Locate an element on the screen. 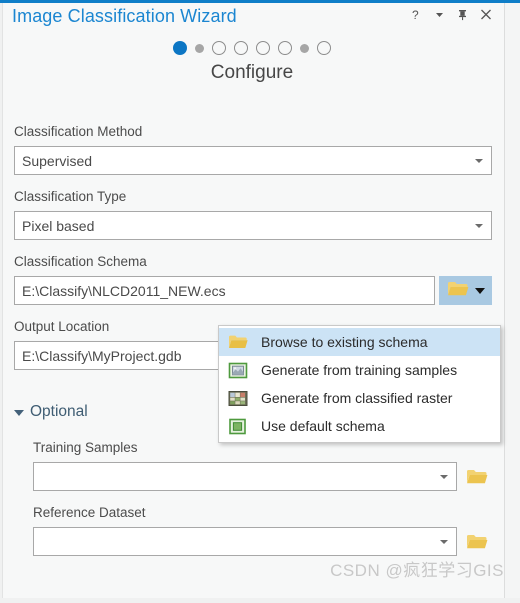 This screenshot has height=603, width=520. classification-type-dropdown: Pixel based is located at coordinates (253, 225).